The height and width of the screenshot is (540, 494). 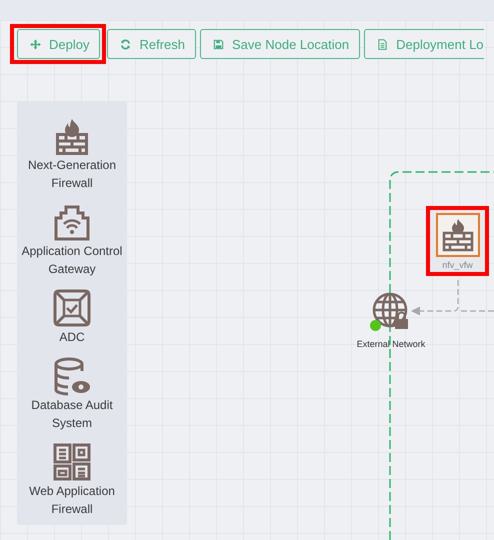 What do you see at coordinates (72, 462) in the screenshot?
I see `grid-icon` at bounding box center [72, 462].